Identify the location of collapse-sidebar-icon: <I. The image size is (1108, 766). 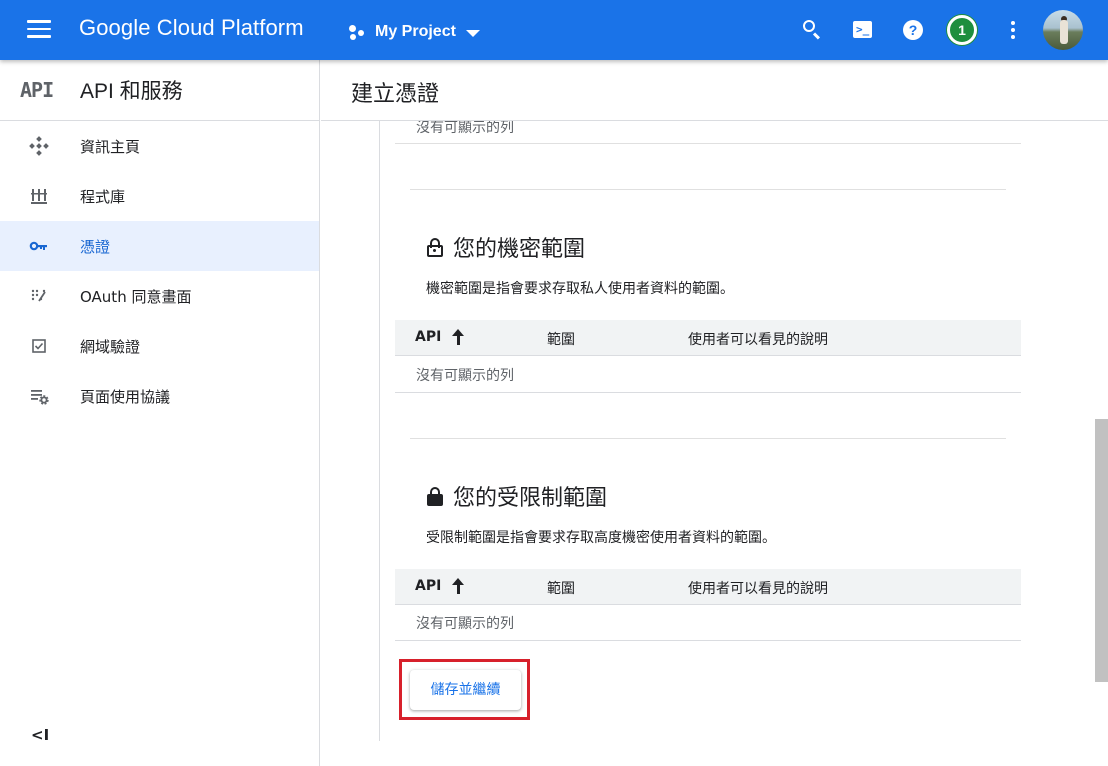
(40, 735).